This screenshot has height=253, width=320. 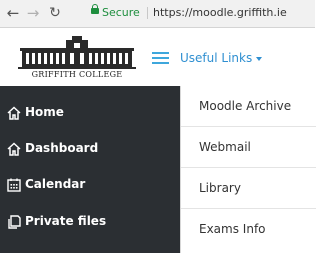 I want to click on useful-links-dropdown: Useful Links, so click(x=221, y=58).